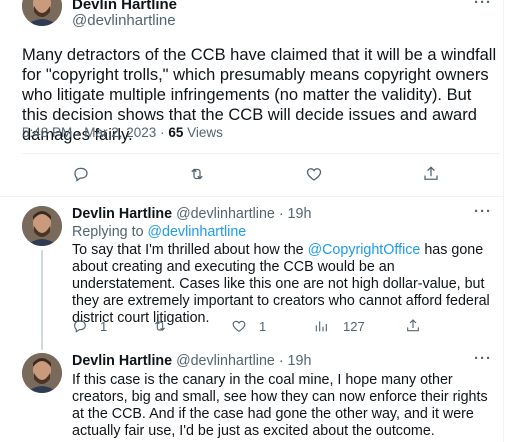  I want to click on column-border, so click(503, 221).